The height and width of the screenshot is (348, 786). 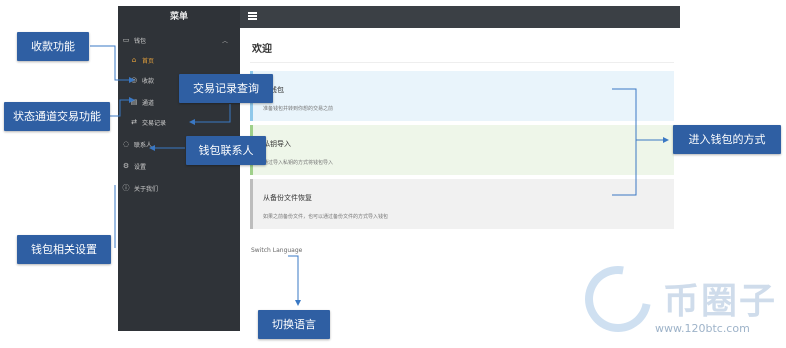 What do you see at coordinates (126, 166) in the screenshot?
I see `settings-icon: ⚙` at bounding box center [126, 166].